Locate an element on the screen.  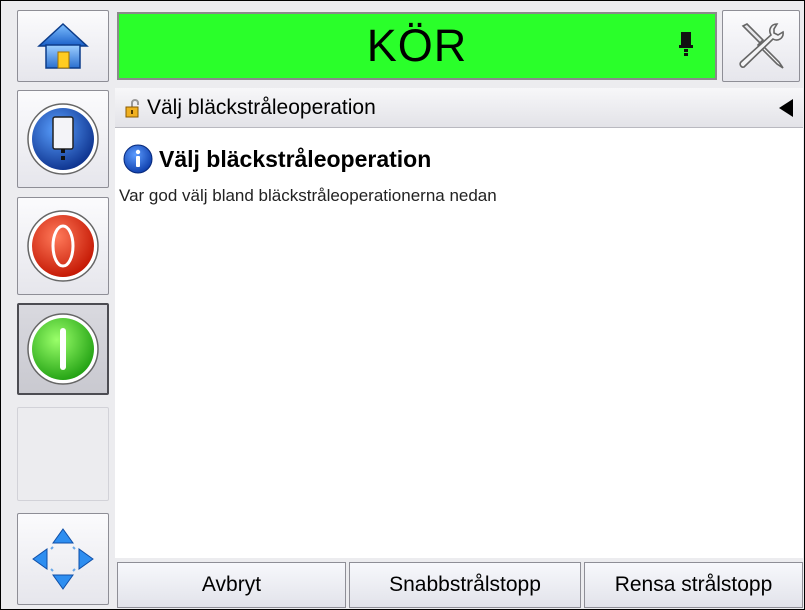
stop-button is located at coordinates (63, 246).